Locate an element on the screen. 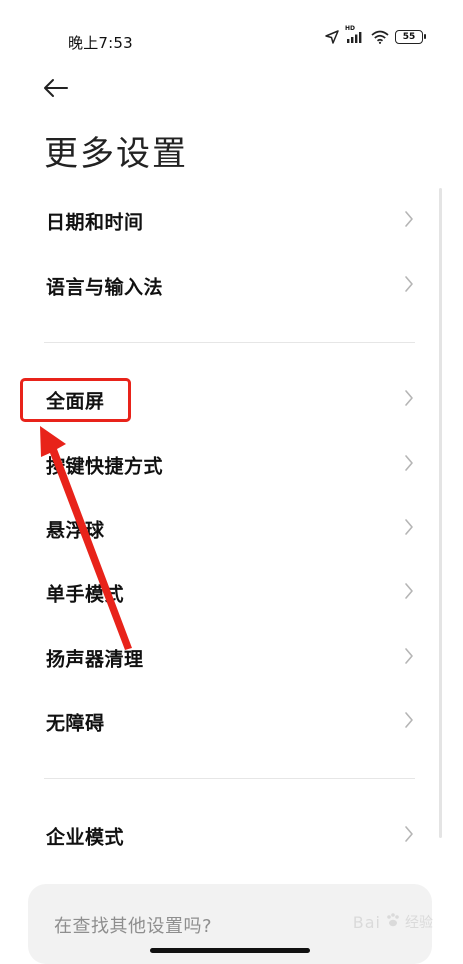 The image size is (463, 964). settings-item-label: 语言与输入法 is located at coordinates (105, 287).